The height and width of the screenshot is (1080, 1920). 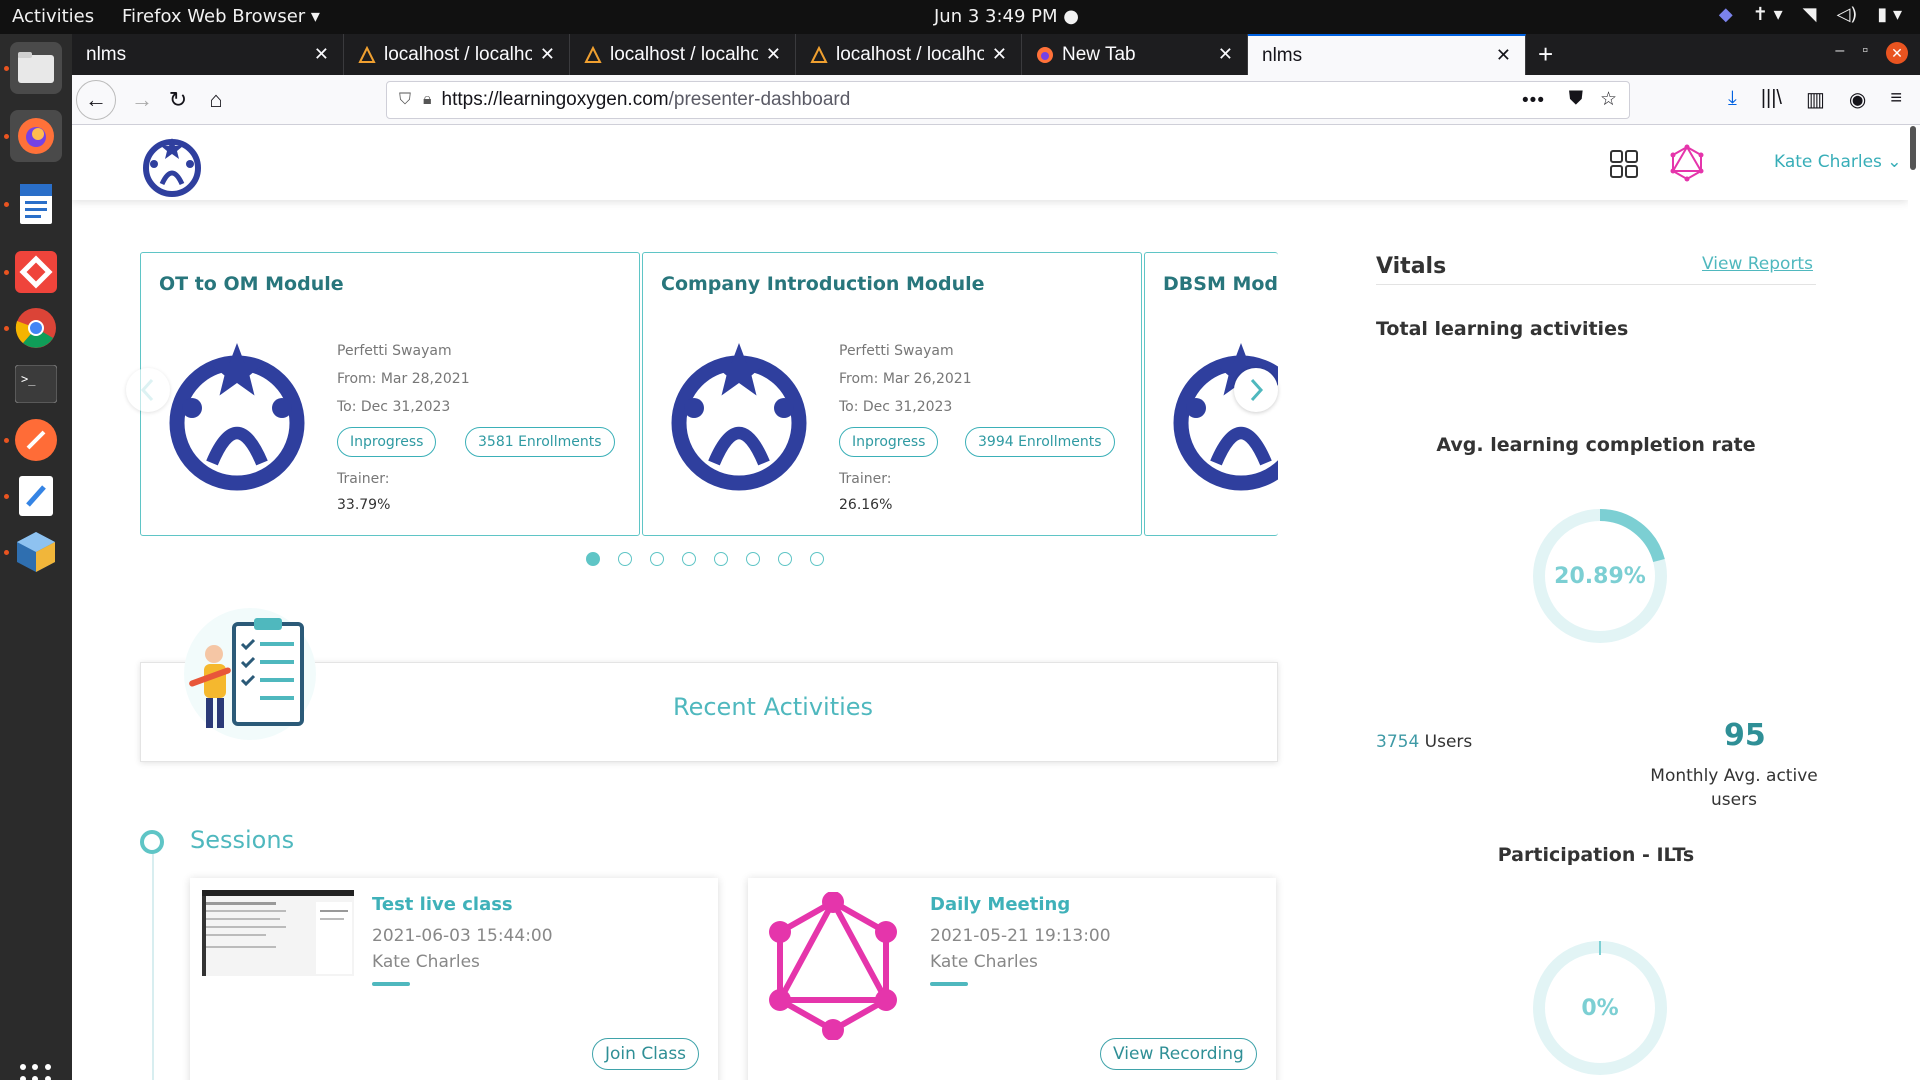 I want to click on carousel-next-arrow-icon, so click(x=1256, y=390).